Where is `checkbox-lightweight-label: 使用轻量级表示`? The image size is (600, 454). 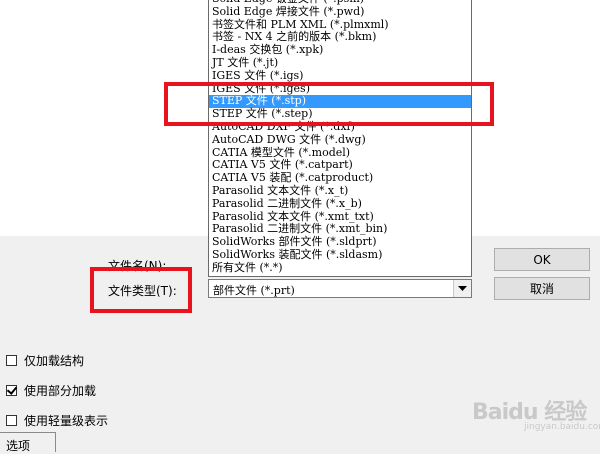
checkbox-lightweight-label: 使用轻量级表示 is located at coordinates (66, 421).